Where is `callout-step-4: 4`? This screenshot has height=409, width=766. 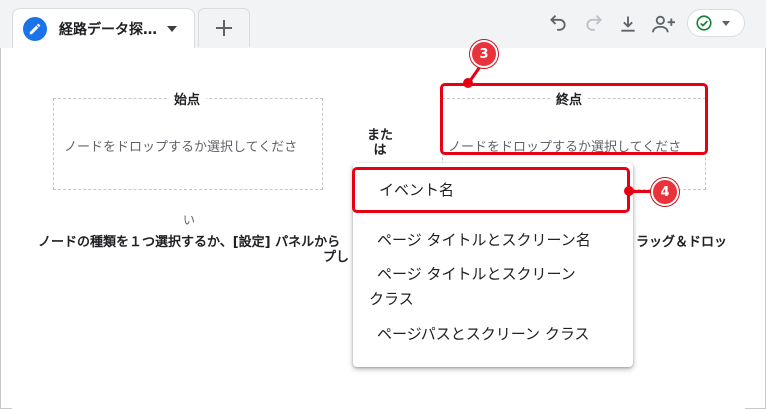
callout-step-4: 4 is located at coordinates (665, 192).